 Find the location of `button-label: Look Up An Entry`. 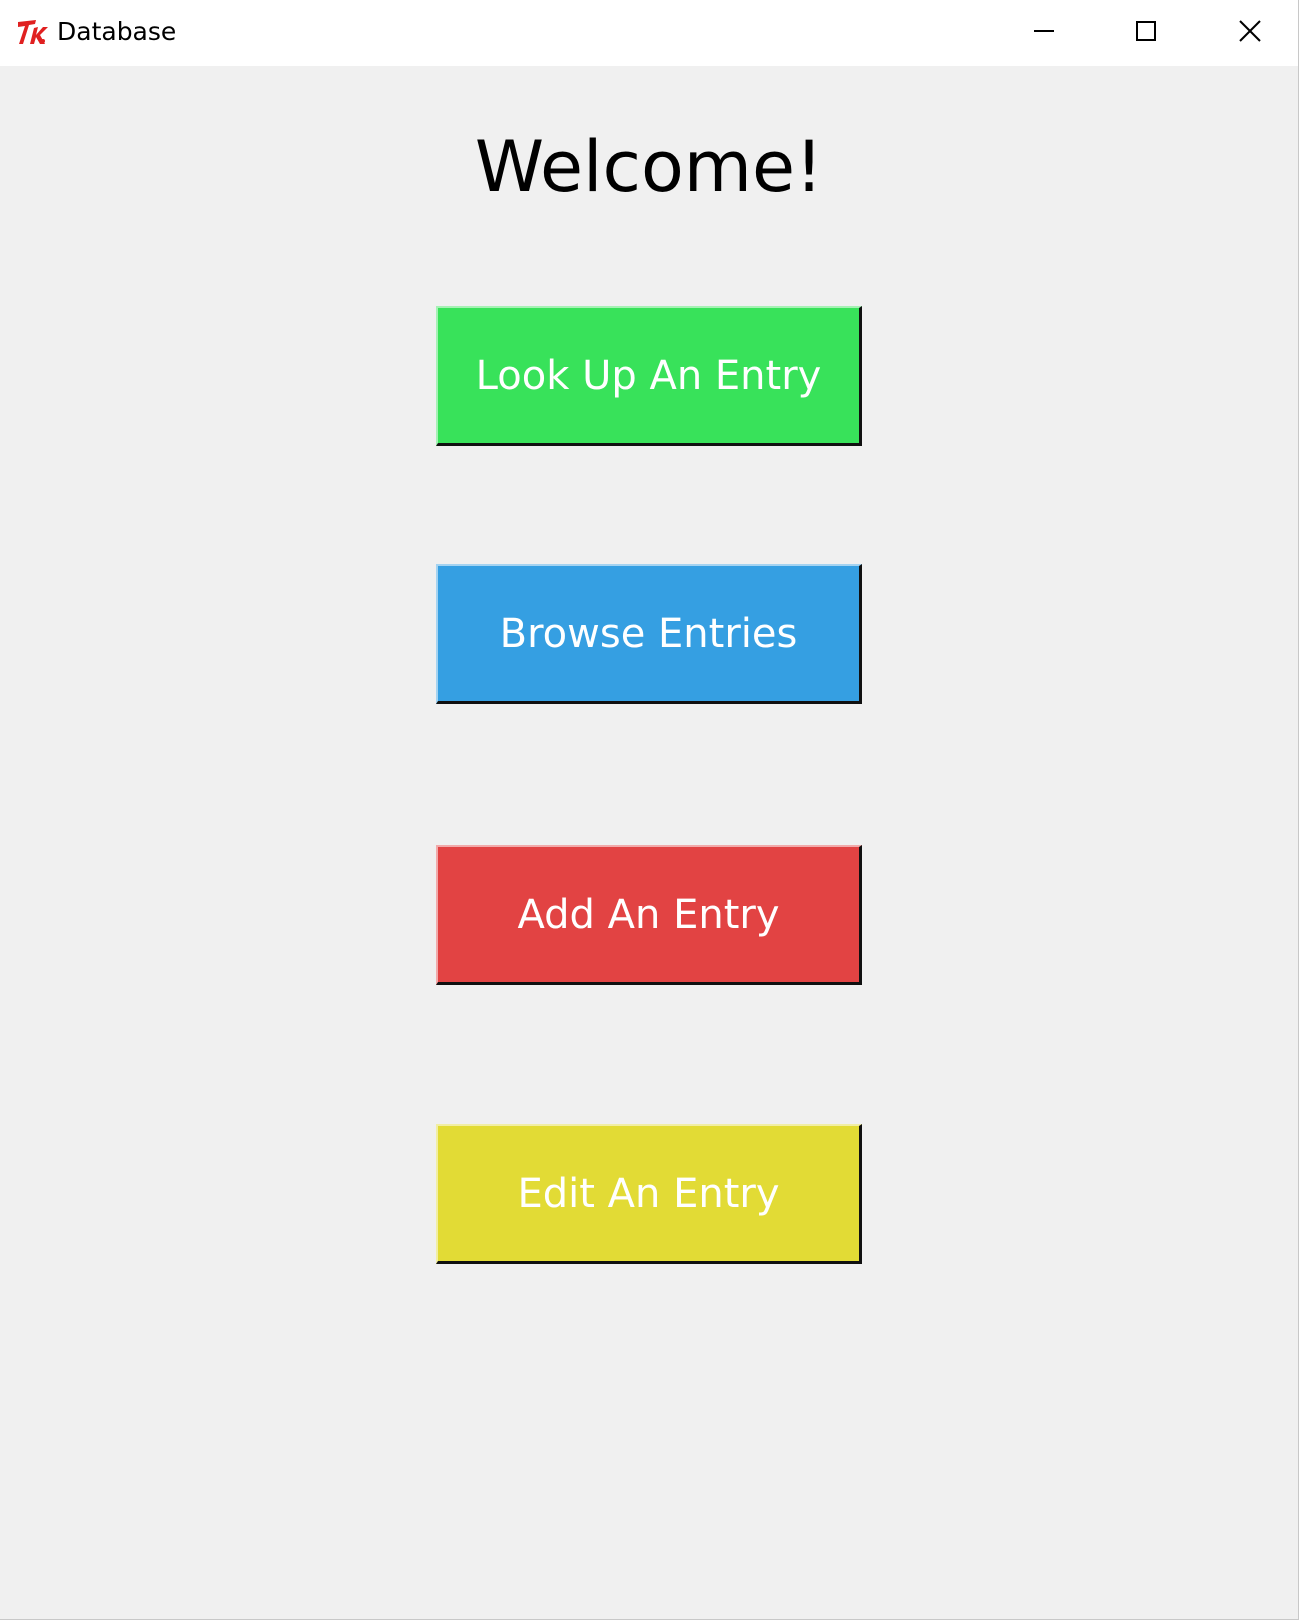

button-label: Look Up An Entry is located at coordinates (648, 375).